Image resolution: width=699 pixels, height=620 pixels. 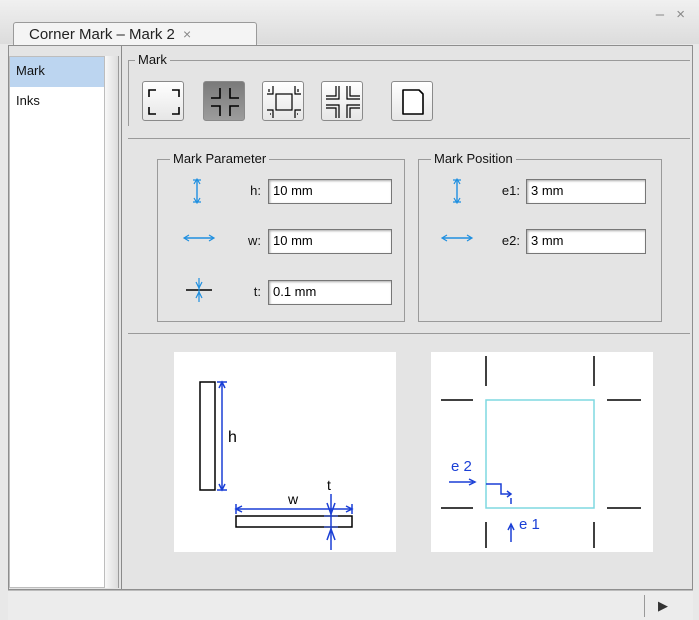 What do you see at coordinates (529, 524) in the screenshot?
I see `e1-diagram-label: e 1` at bounding box center [529, 524].